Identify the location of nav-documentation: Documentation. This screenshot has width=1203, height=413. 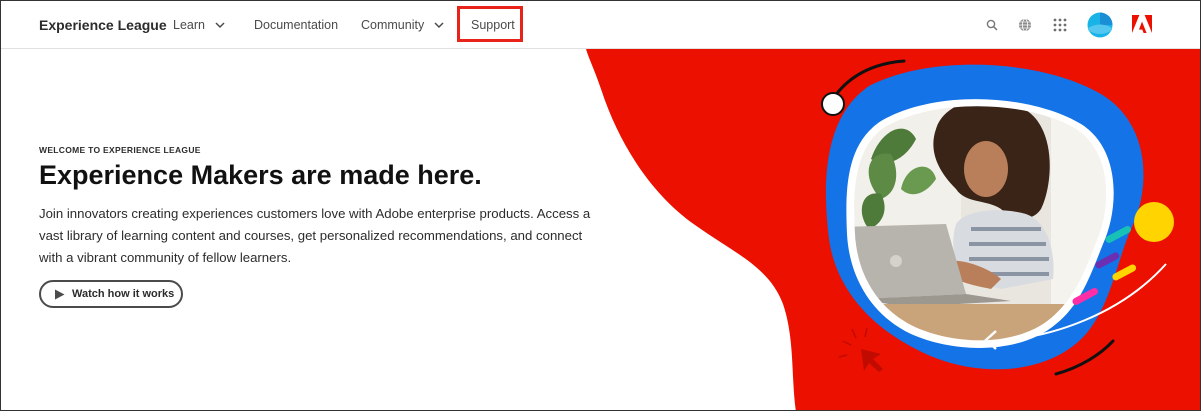
(296, 25).